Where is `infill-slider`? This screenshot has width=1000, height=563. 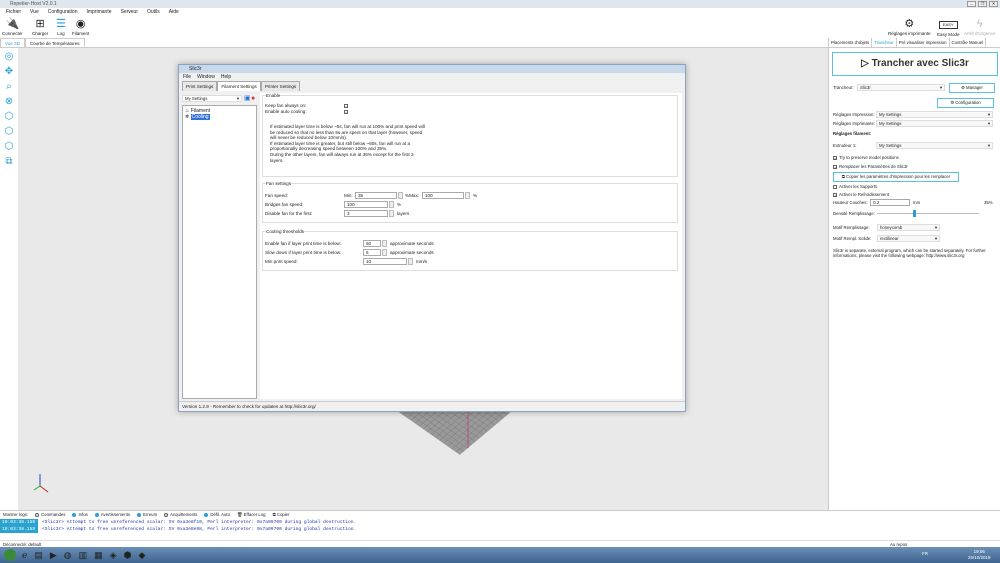
infill-slider is located at coordinates (928, 213).